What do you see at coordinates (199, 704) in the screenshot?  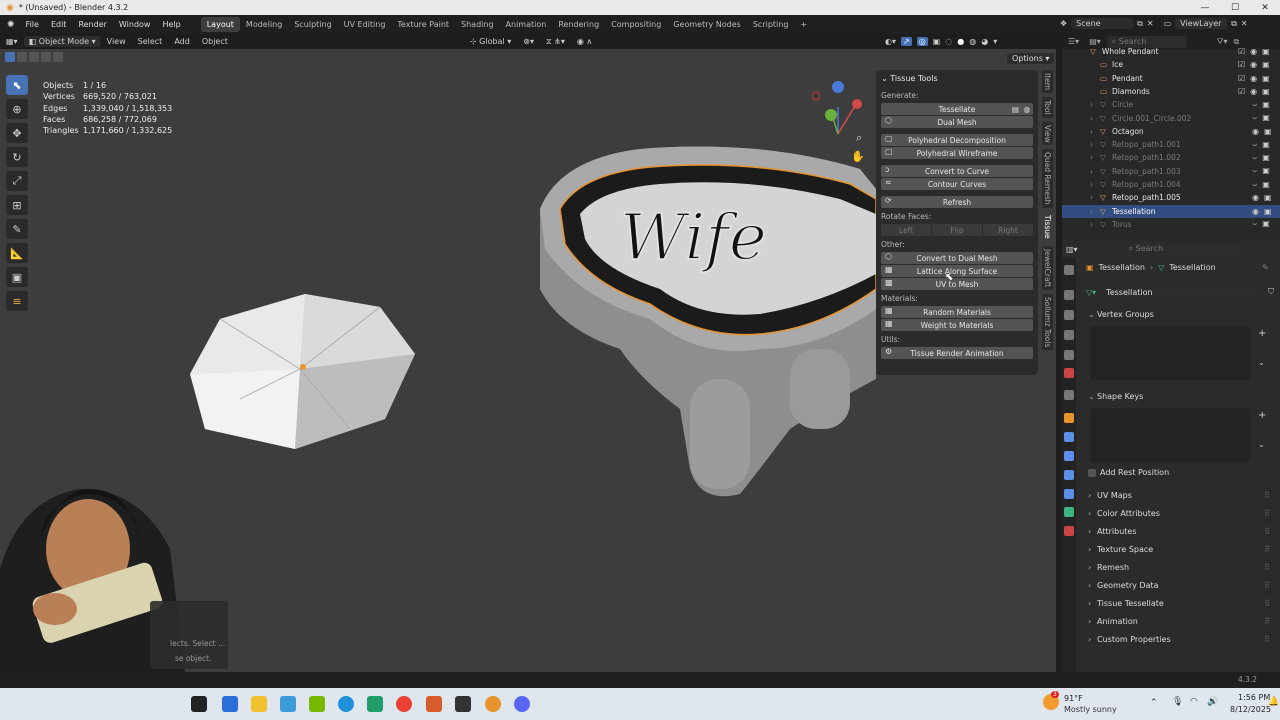 I see `task-view-icon` at bounding box center [199, 704].